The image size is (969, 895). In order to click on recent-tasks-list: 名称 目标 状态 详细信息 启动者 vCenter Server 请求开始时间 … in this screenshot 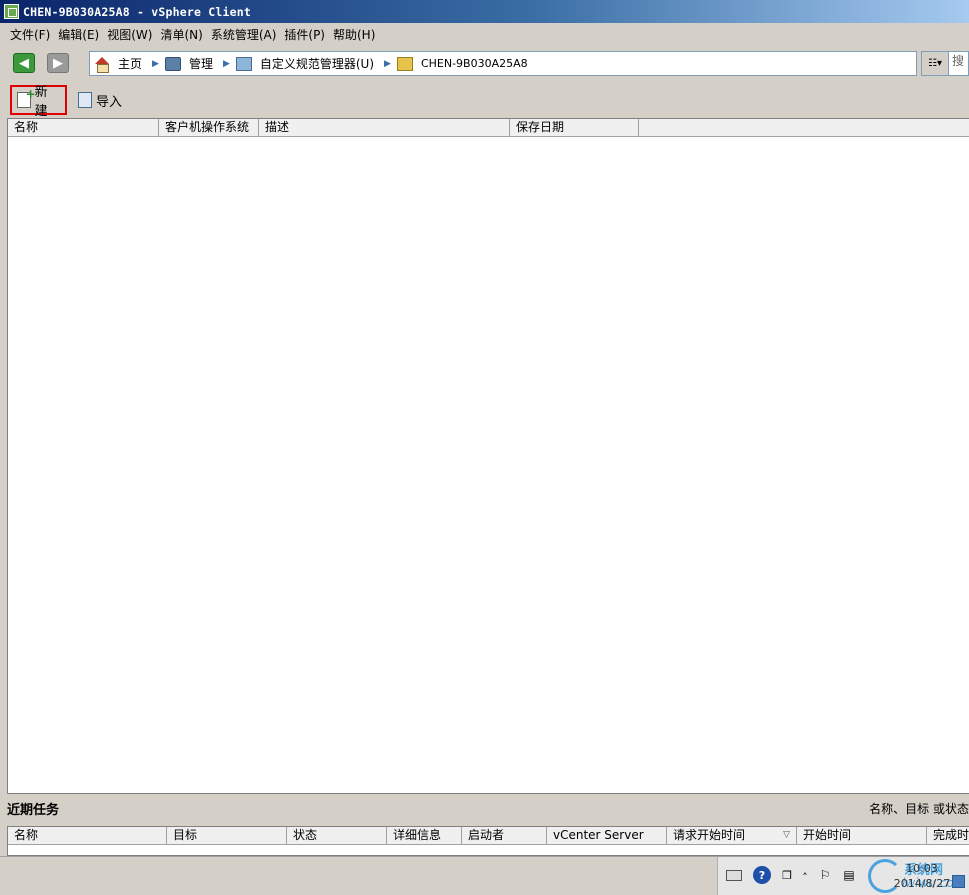, I will do `click(488, 841)`.